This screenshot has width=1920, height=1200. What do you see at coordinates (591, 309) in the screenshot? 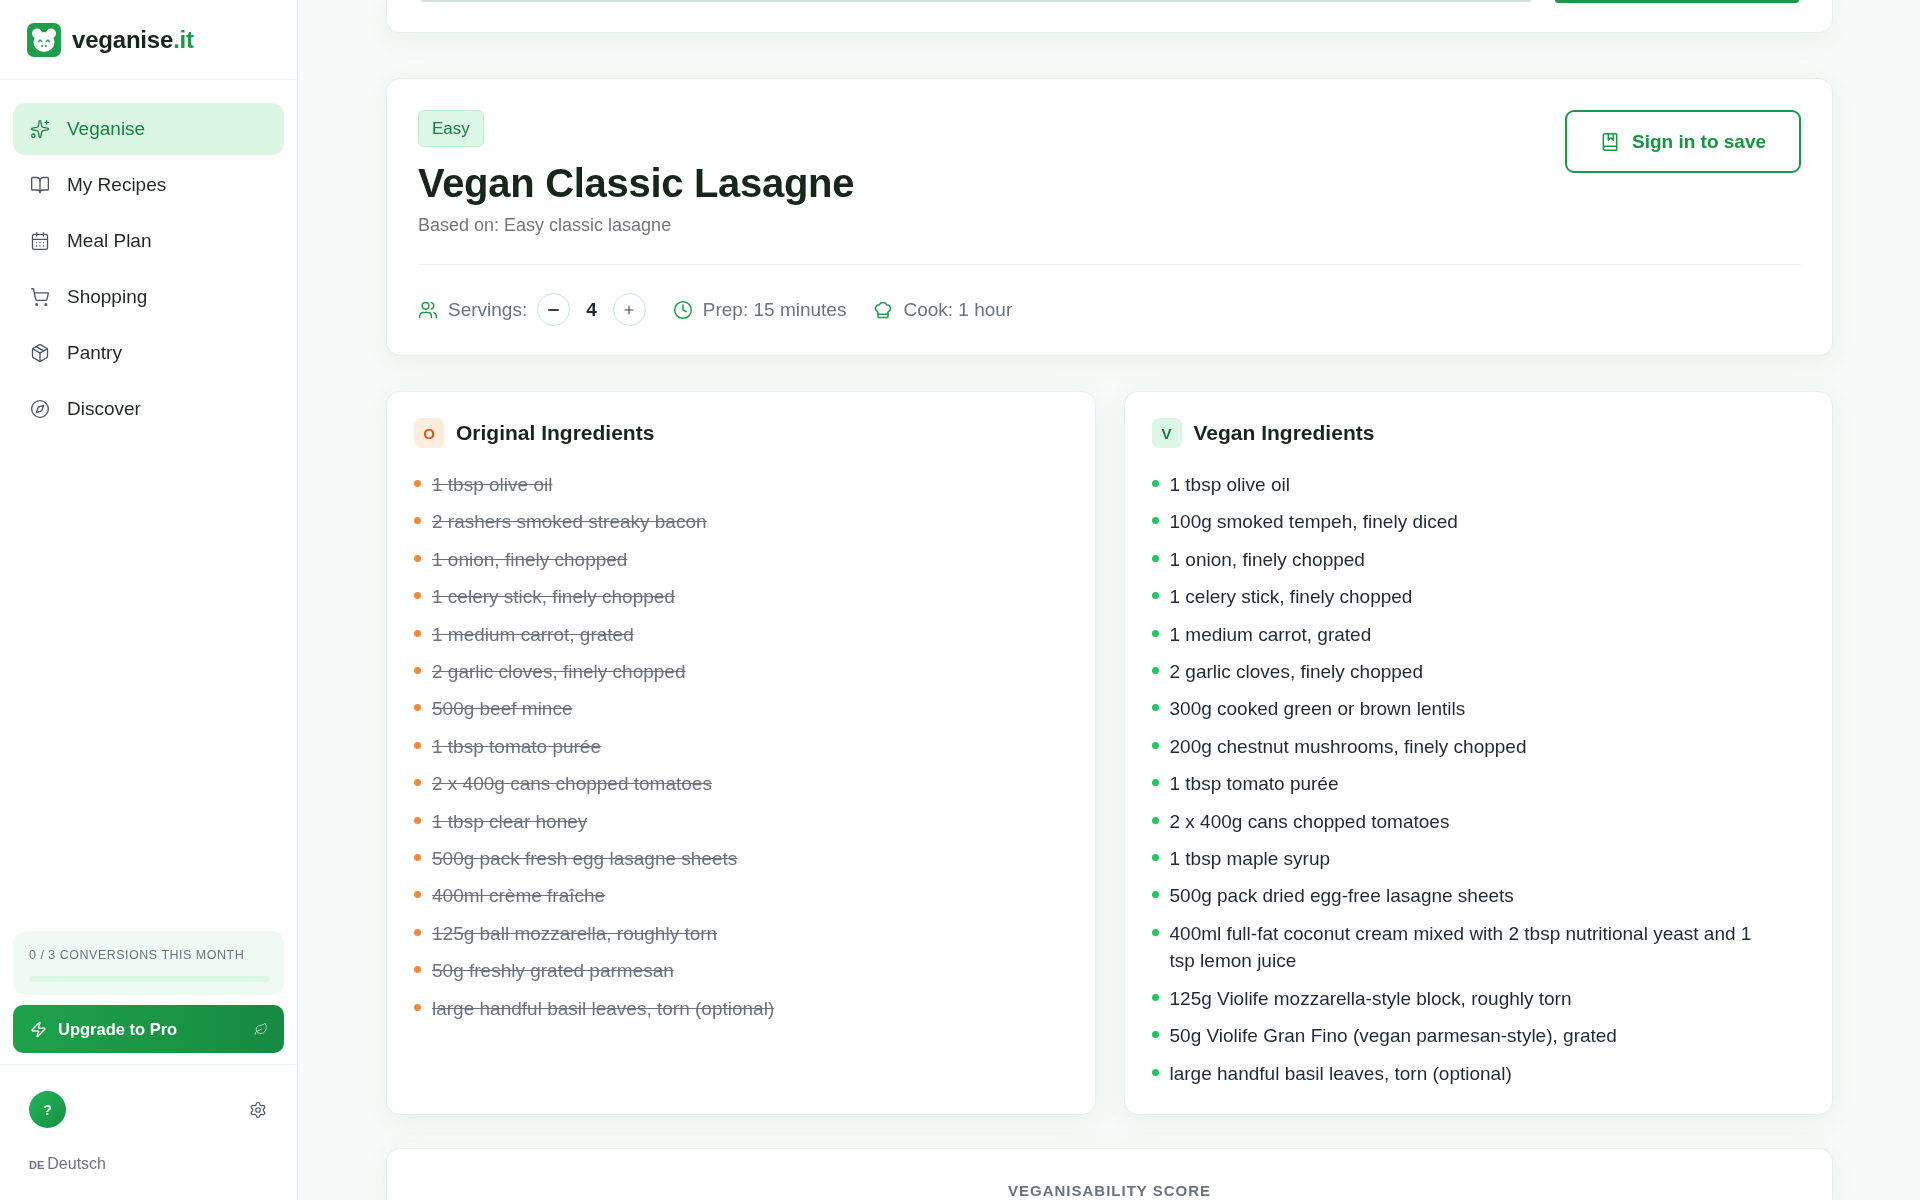
I see `servings-value: 4` at bounding box center [591, 309].